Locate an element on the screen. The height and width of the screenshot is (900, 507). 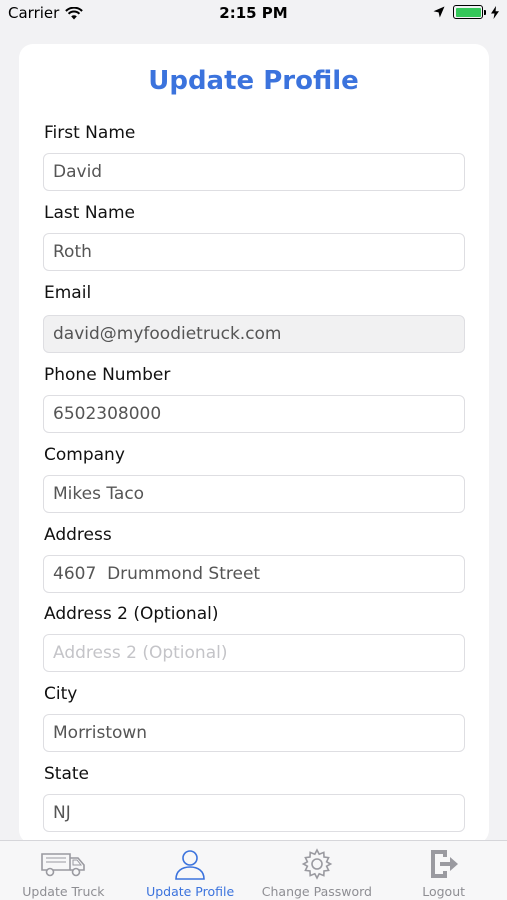
phone-number-label: Phone Number is located at coordinates (107, 375).